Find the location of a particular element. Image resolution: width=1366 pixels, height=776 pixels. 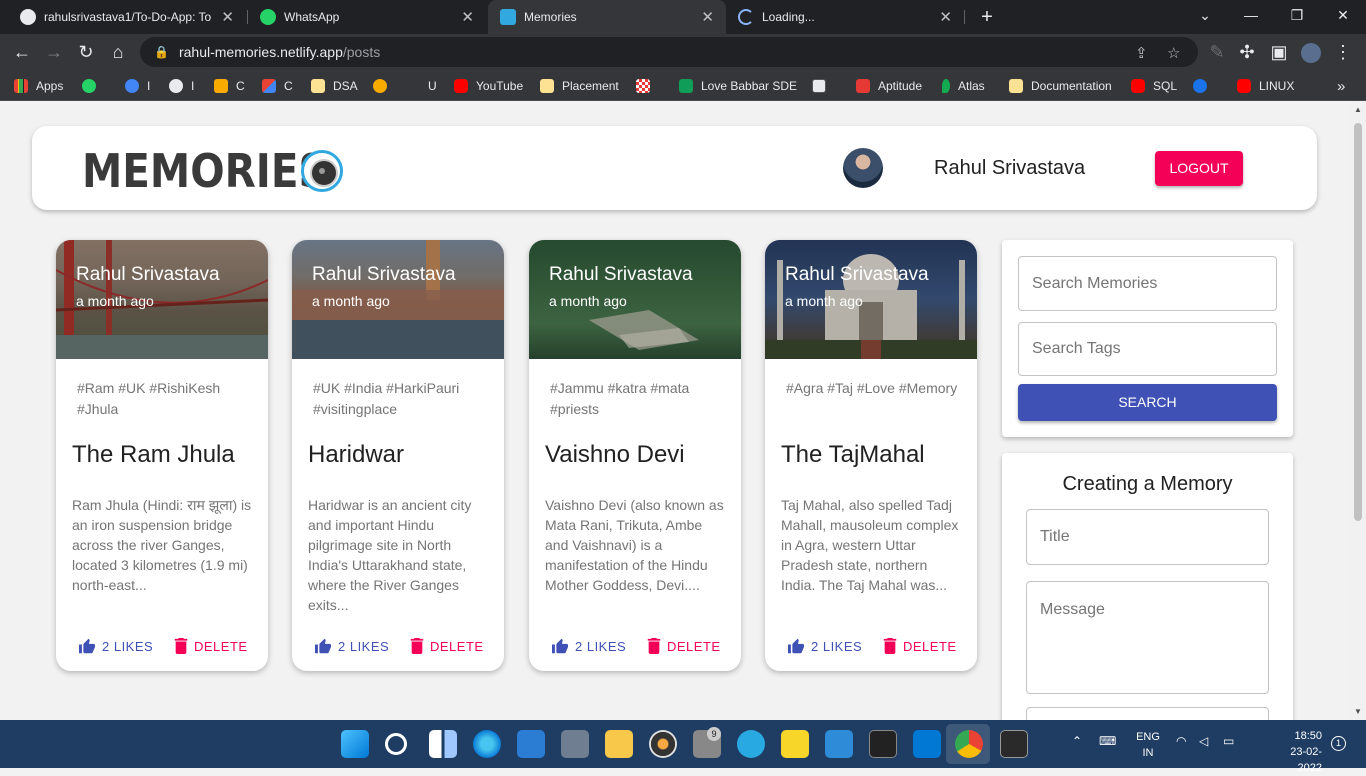

search-button: SEARCH is located at coordinates (1147, 402).